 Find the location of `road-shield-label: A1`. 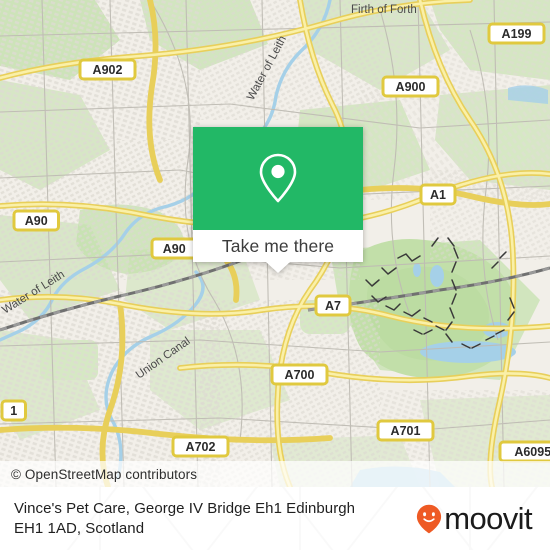

road-shield-label: A1 is located at coordinates (438, 195).